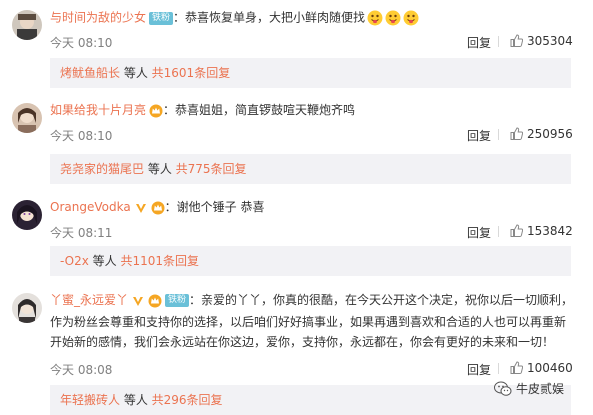 Image resolution: width=593 pixels, height=415 pixels. What do you see at coordinates (211, 169) in the screenshot?
I see `reply-count-link: 共775条回复` at bounding box center [211, 169].